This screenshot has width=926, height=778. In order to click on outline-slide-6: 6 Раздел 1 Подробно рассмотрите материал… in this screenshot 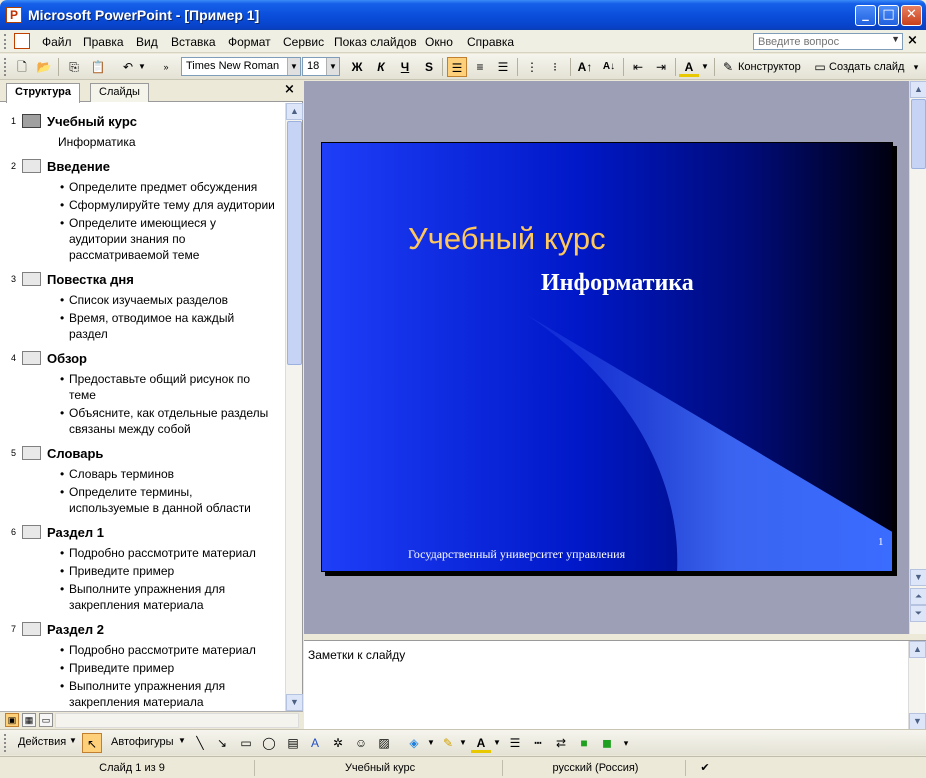, I will do `click(142, 571)`.